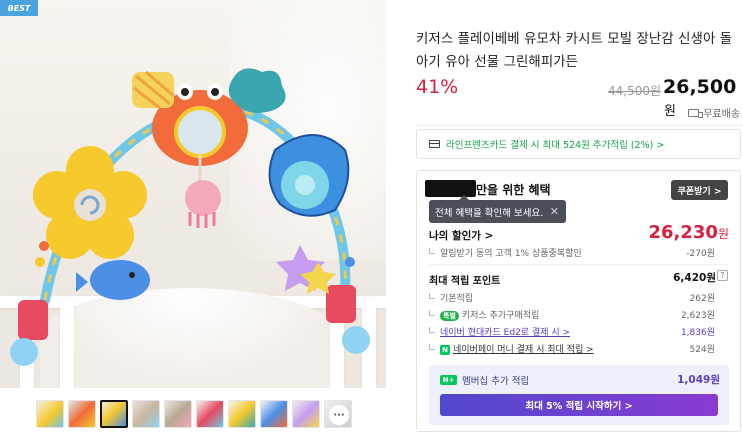  I want to click on benefit-tooltip: 전체 혜택을 확인해 보세요. ✕, so click(497, 209).